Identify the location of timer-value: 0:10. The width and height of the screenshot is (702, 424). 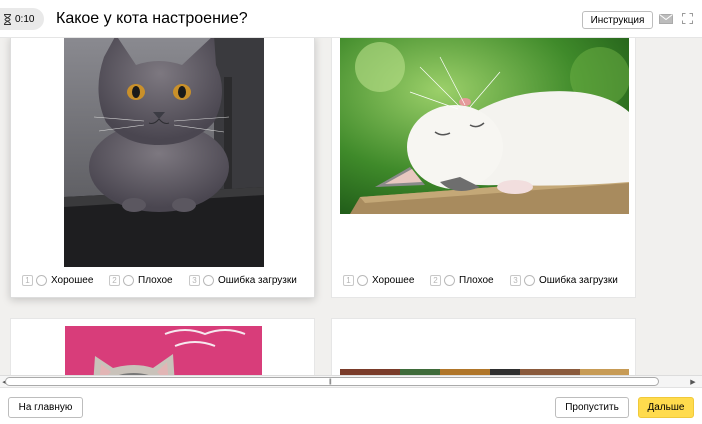
(25, 19).